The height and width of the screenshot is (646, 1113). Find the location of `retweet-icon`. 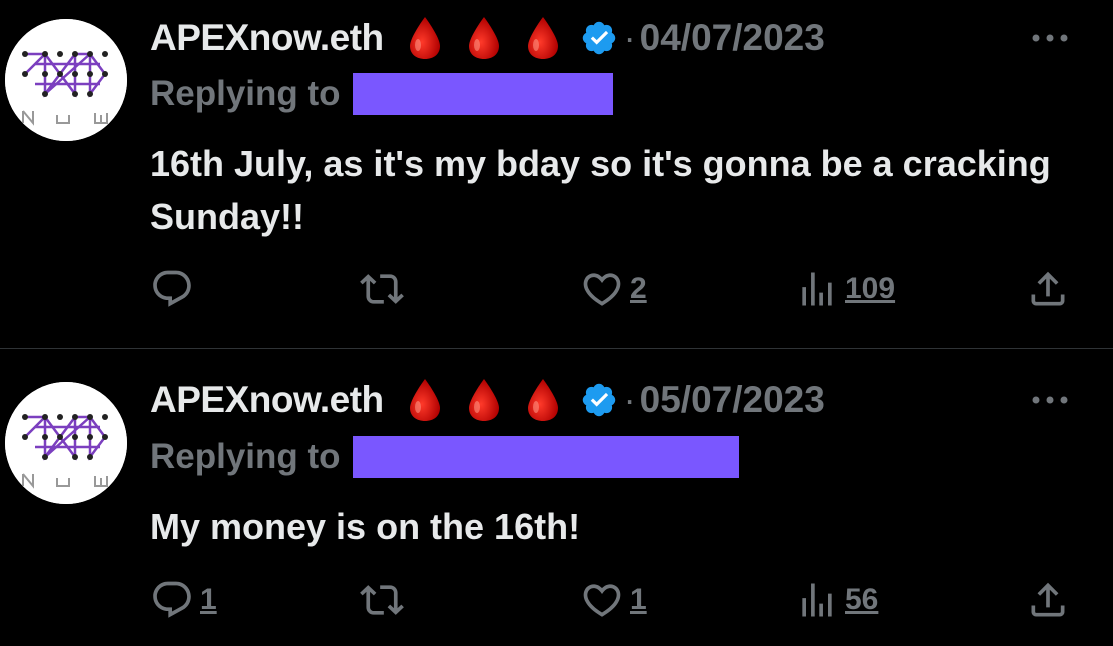

retweet-icon is located at coordinates (382, 600).